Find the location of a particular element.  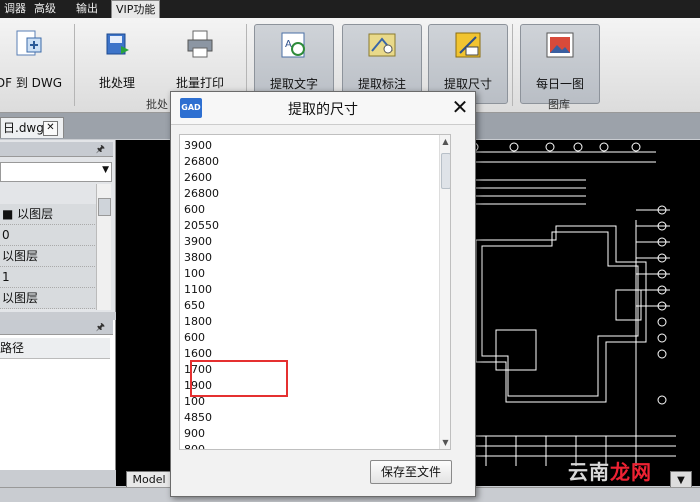

extract-annotation-icon is located at coordinates (382, 45).